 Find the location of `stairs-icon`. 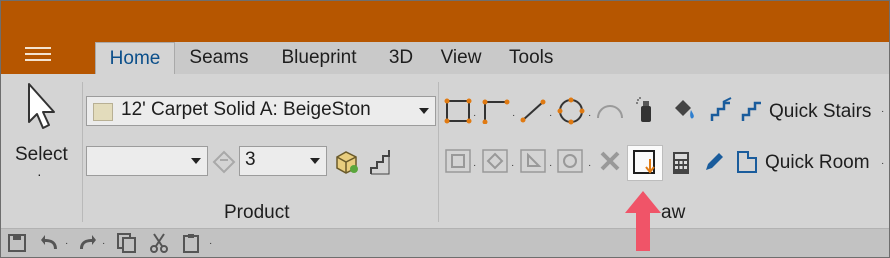

stairs-icon is located at coordinates (722, 112).